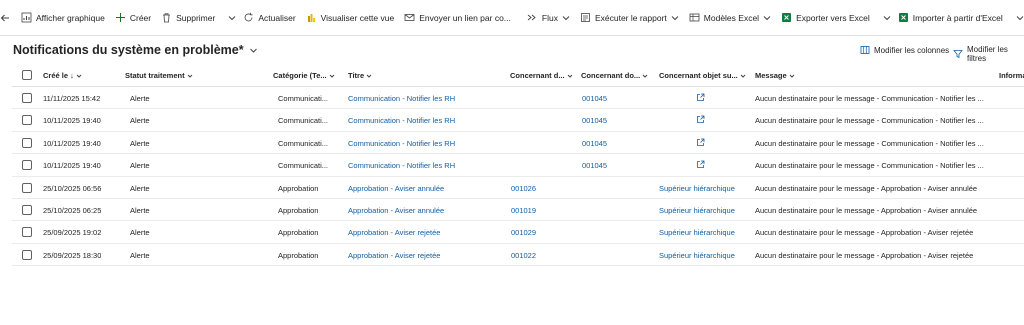 This screenshot has width=1024, height=325. Describe the element at coordinates (523, 255) in the screenshot. I see `cell-concernant-d-link: 001022` at that location.